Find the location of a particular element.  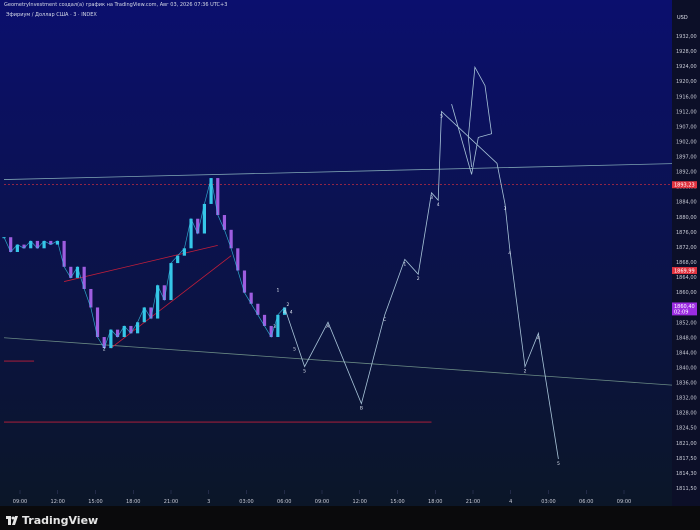

symbol-line: Эфириум / Доллар США · 3 · INDEX is located at coordinates (51, 15).